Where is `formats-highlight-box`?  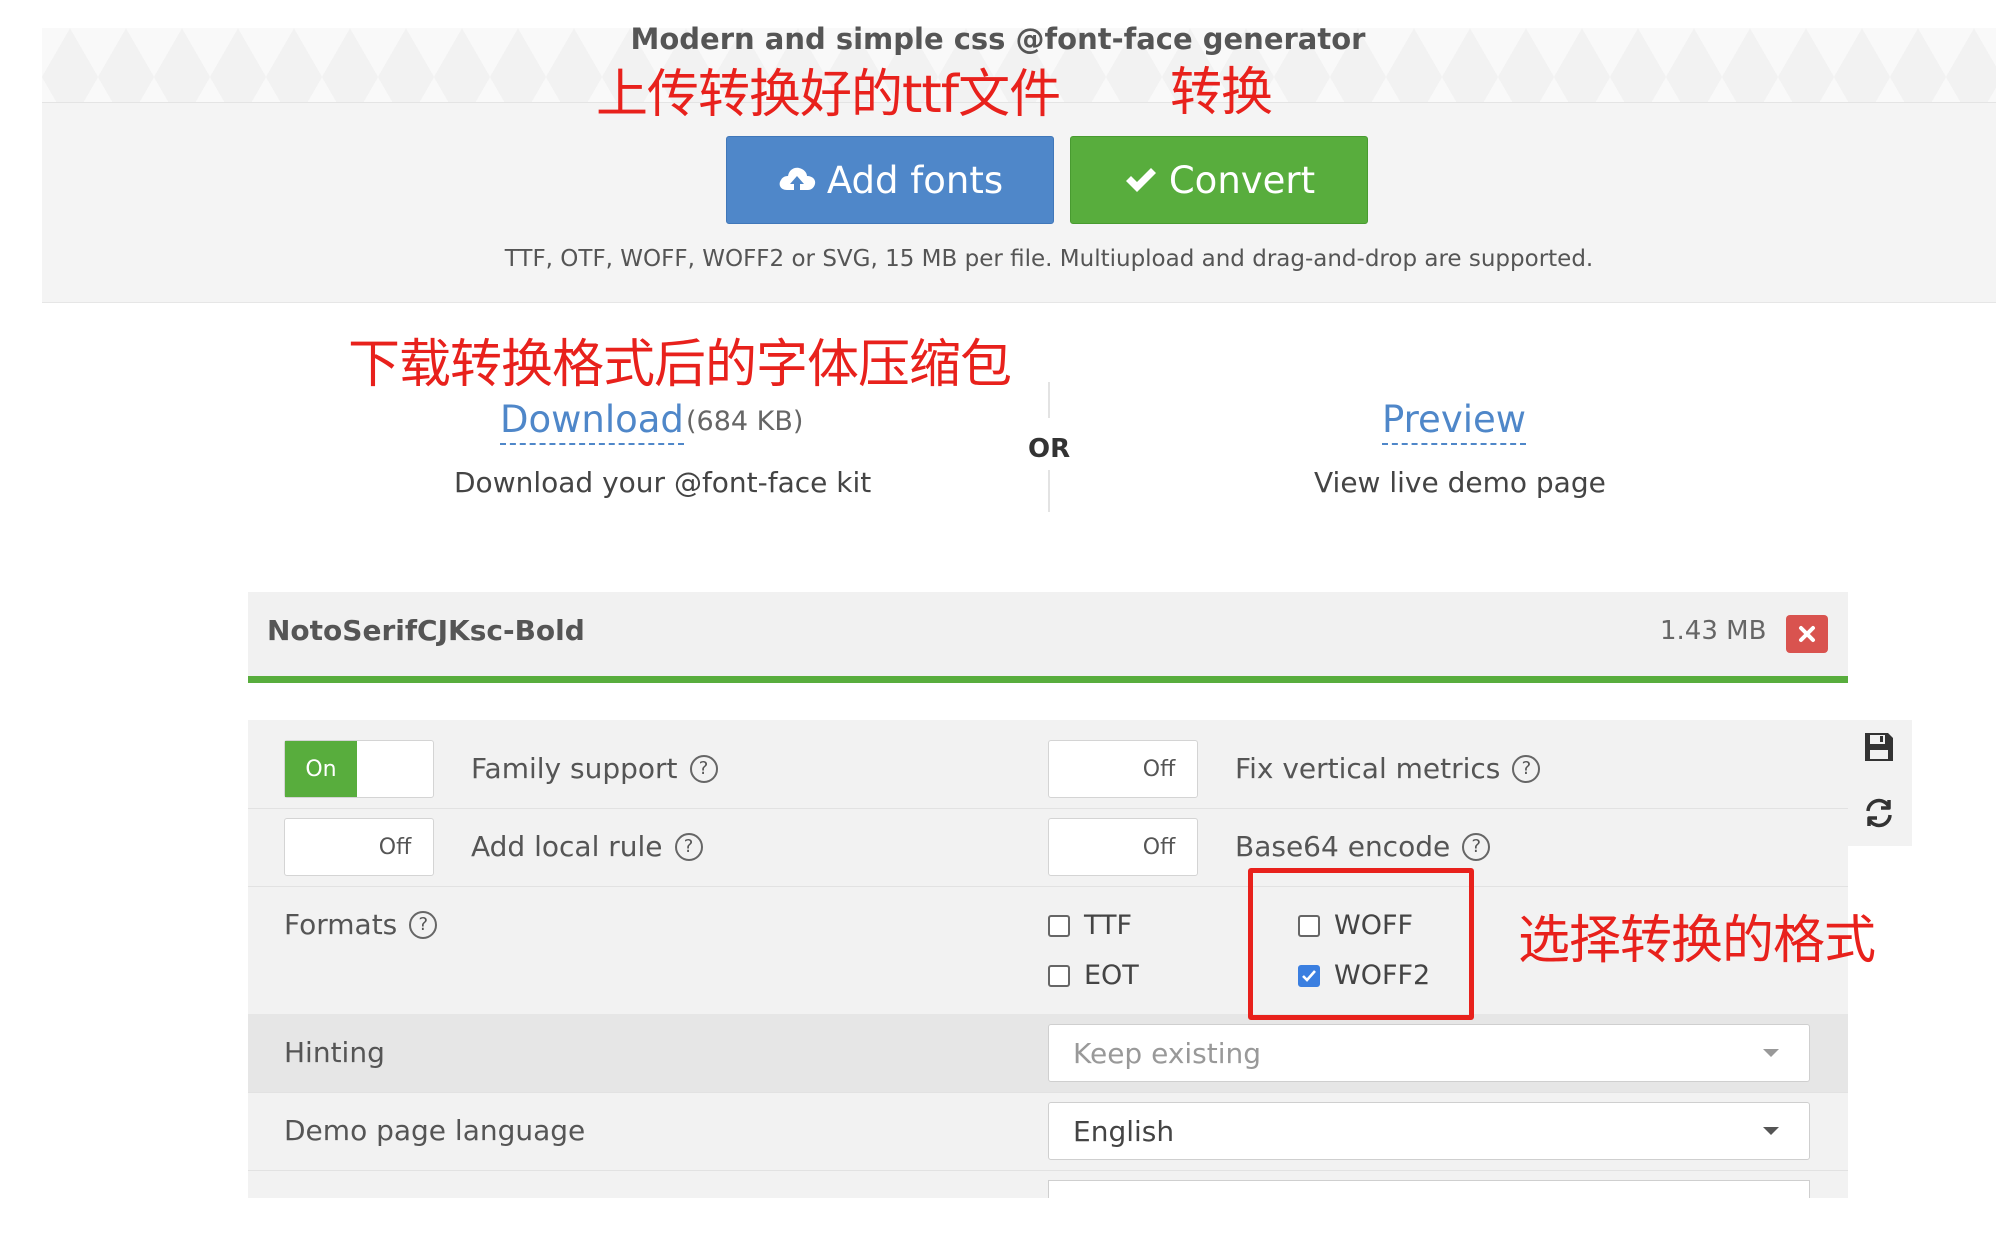
formats-highlight-box is located at coordinates (1361, 944).